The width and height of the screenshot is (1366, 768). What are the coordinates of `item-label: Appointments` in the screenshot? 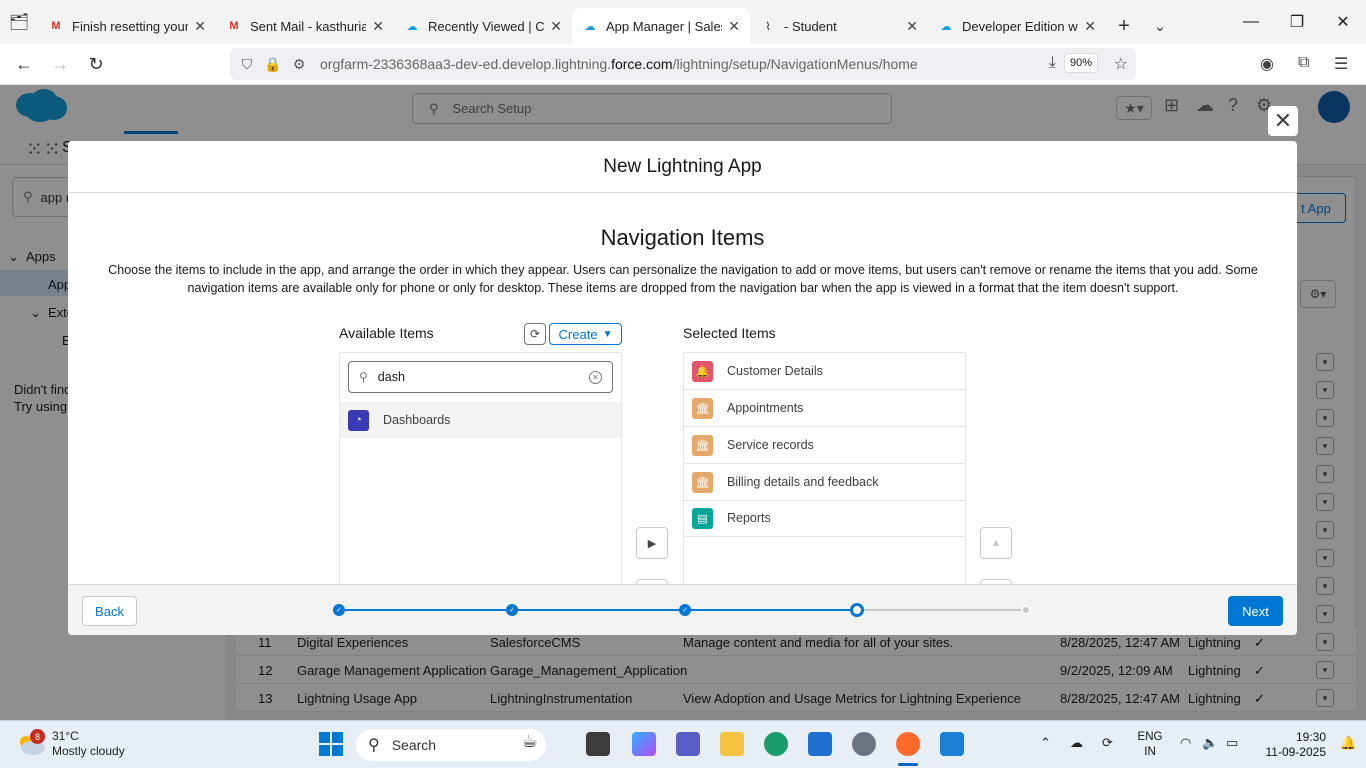 It's located at (765, 408).